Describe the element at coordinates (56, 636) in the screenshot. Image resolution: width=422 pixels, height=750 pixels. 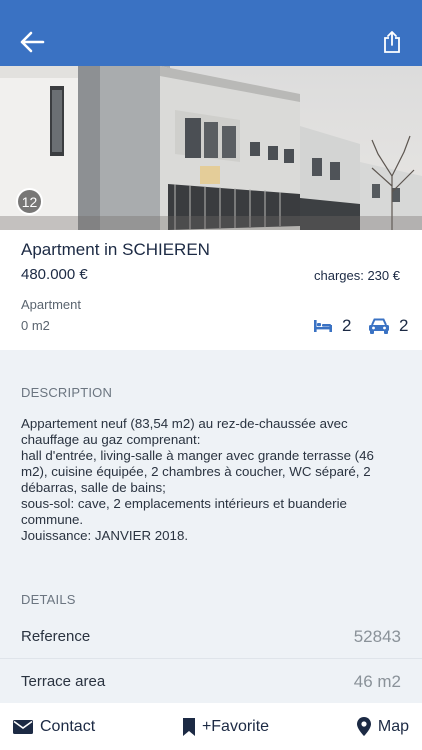
I see `detail-label: Reference` at that location.